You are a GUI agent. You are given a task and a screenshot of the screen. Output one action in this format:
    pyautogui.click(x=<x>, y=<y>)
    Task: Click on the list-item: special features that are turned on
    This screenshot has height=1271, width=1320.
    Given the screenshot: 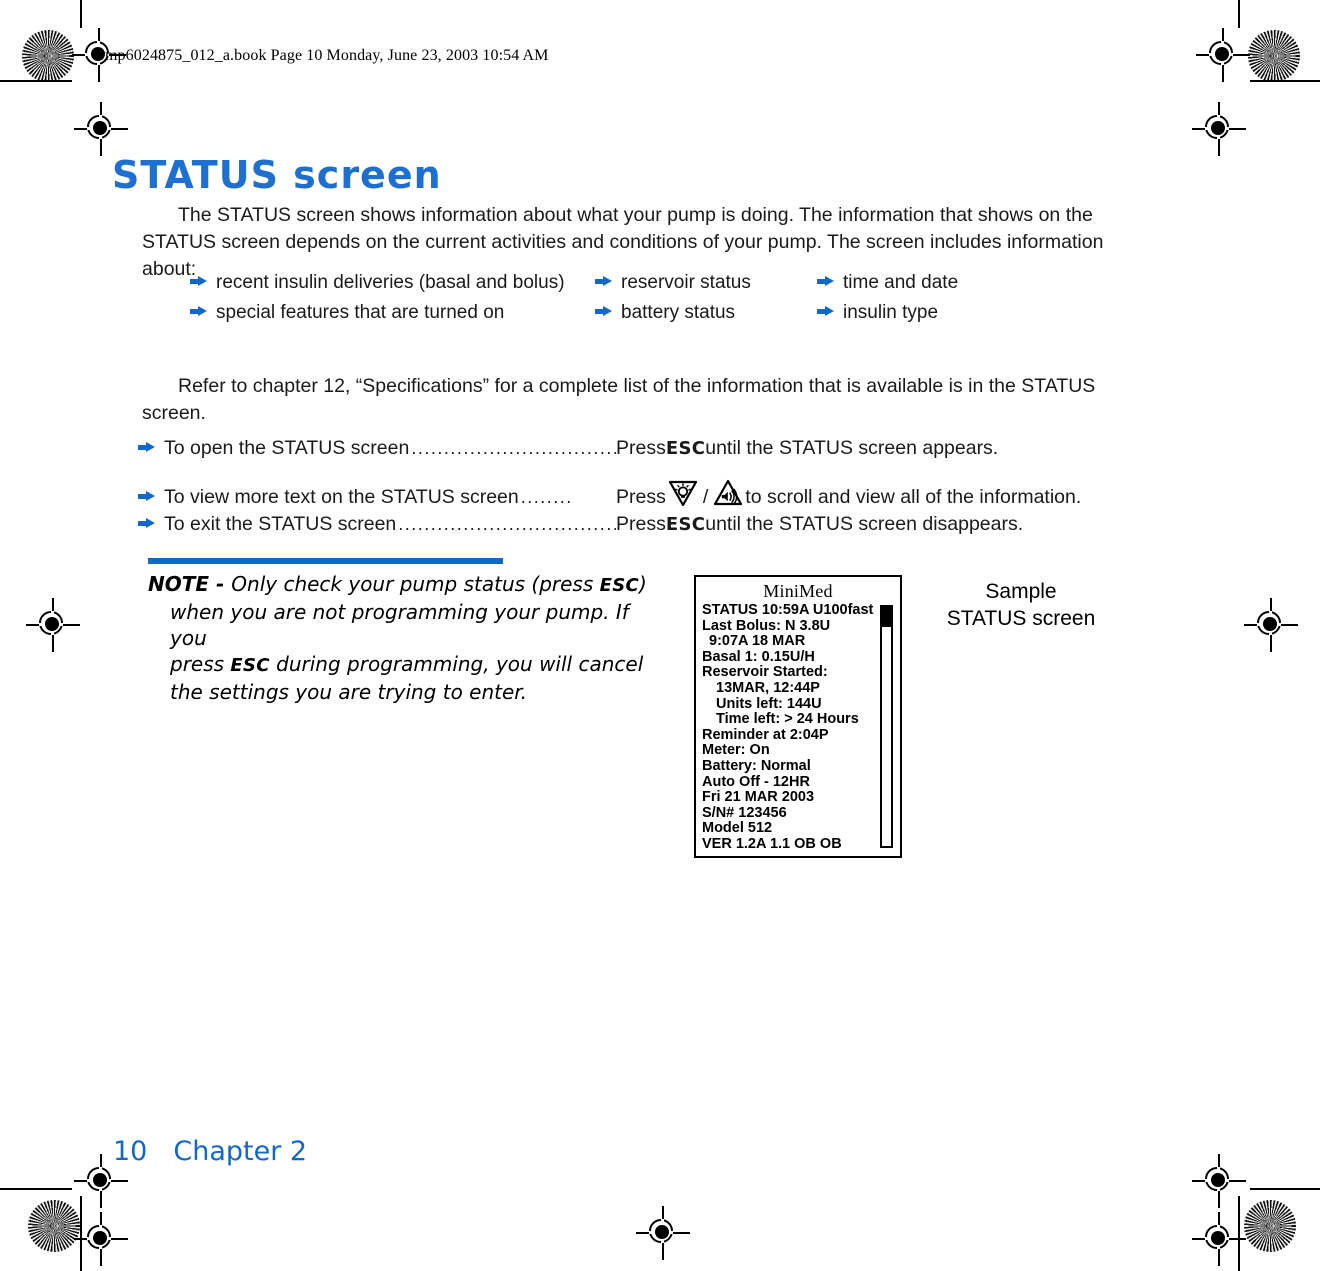 What is the action you would take?
    pyautogui.click(x=392, y=313)
    